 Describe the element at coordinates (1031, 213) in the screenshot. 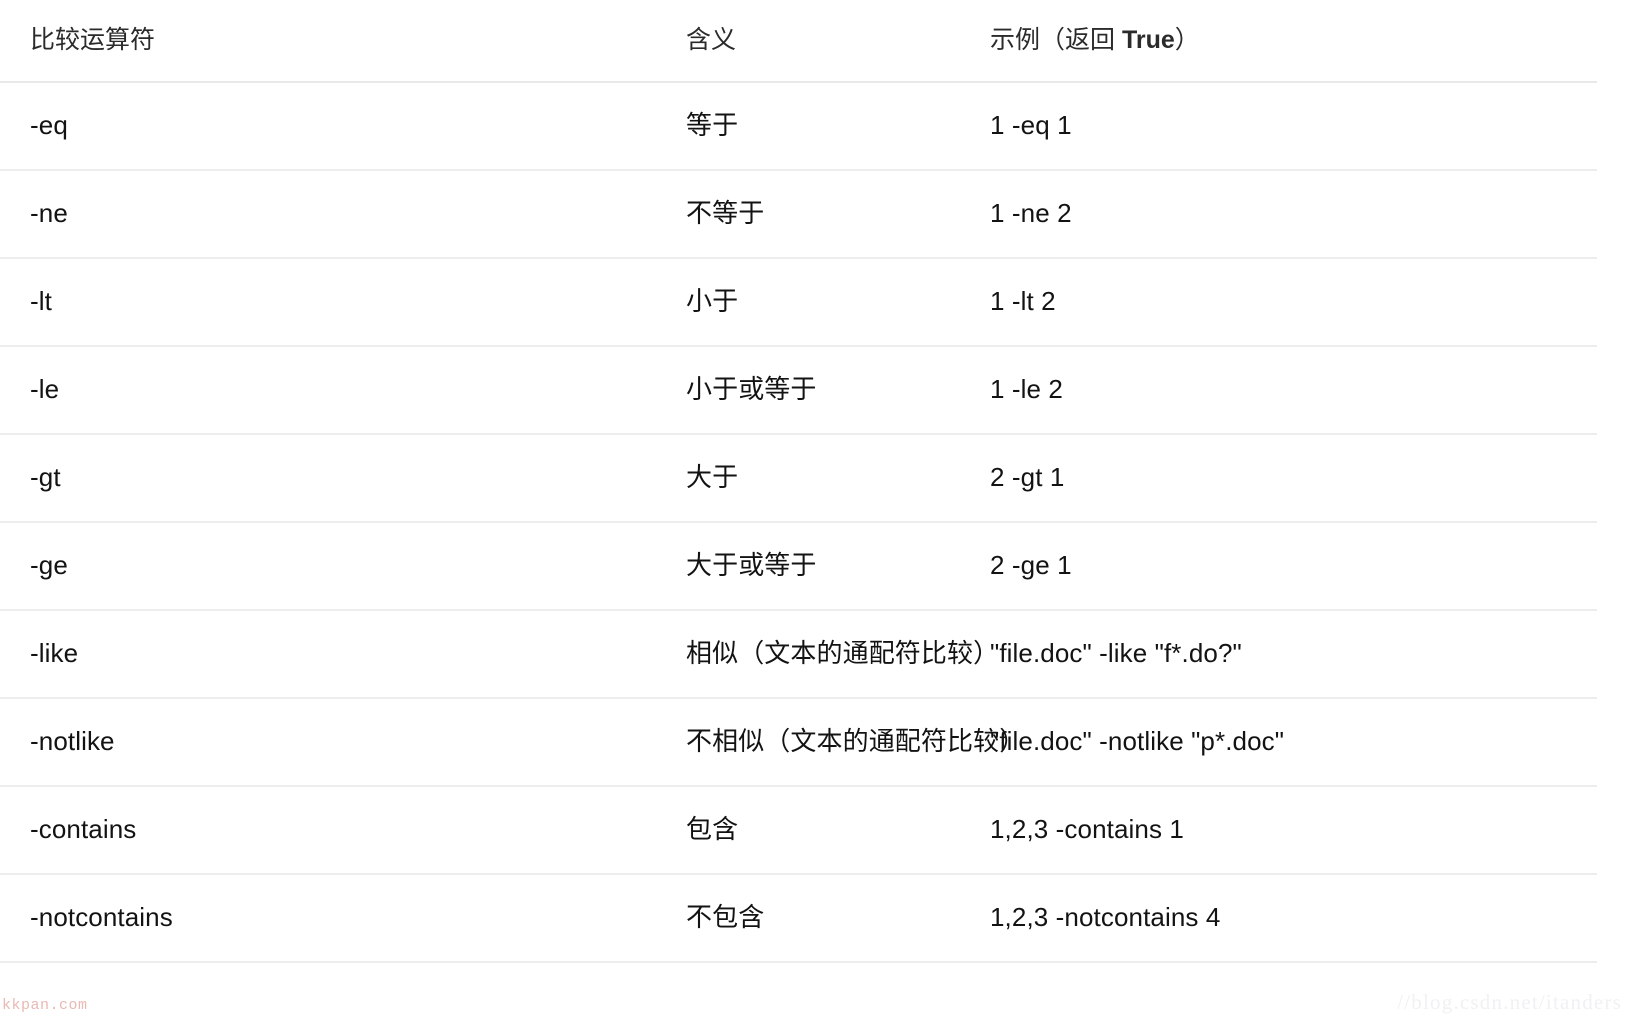

I see `cell-example: 1 -ne 2` at that location.